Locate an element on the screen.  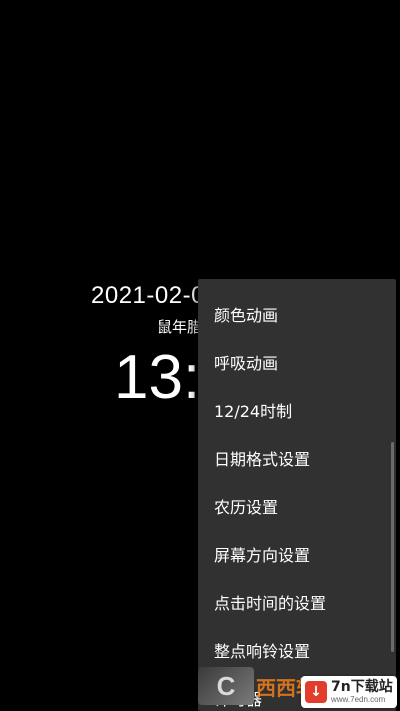
watermark-logo-icon: C is located at coordinates (226, 686).